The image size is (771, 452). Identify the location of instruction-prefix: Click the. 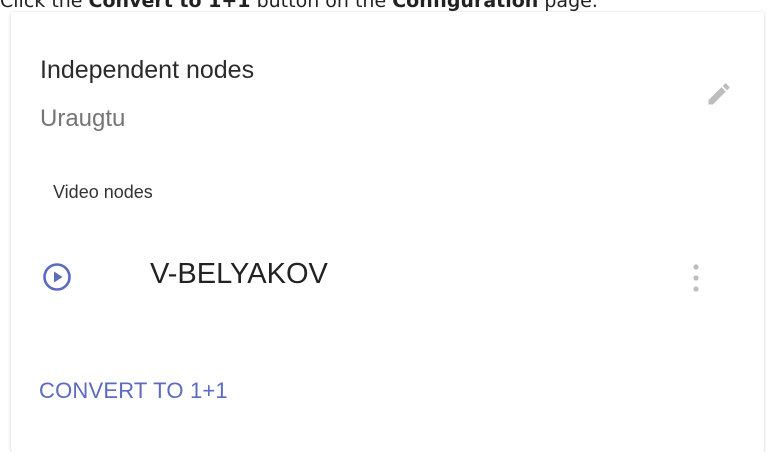
(44, 6).